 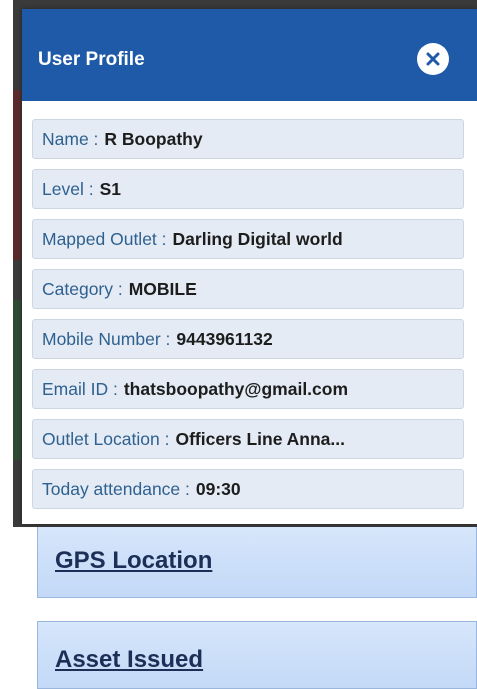 What do you see at coordinates (248, 189) in the screenshot?
I see `field-level: Level : S1` at bounding box center [248, 189].